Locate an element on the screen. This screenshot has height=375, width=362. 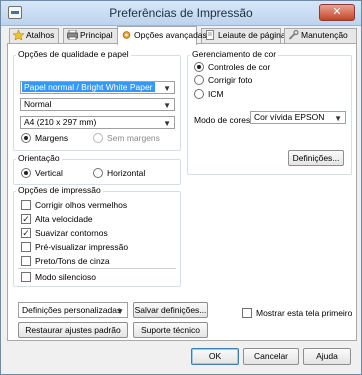
paper-type-select: Papel normal / Bright White Paper ▼ is located at coordinates (97, 87).